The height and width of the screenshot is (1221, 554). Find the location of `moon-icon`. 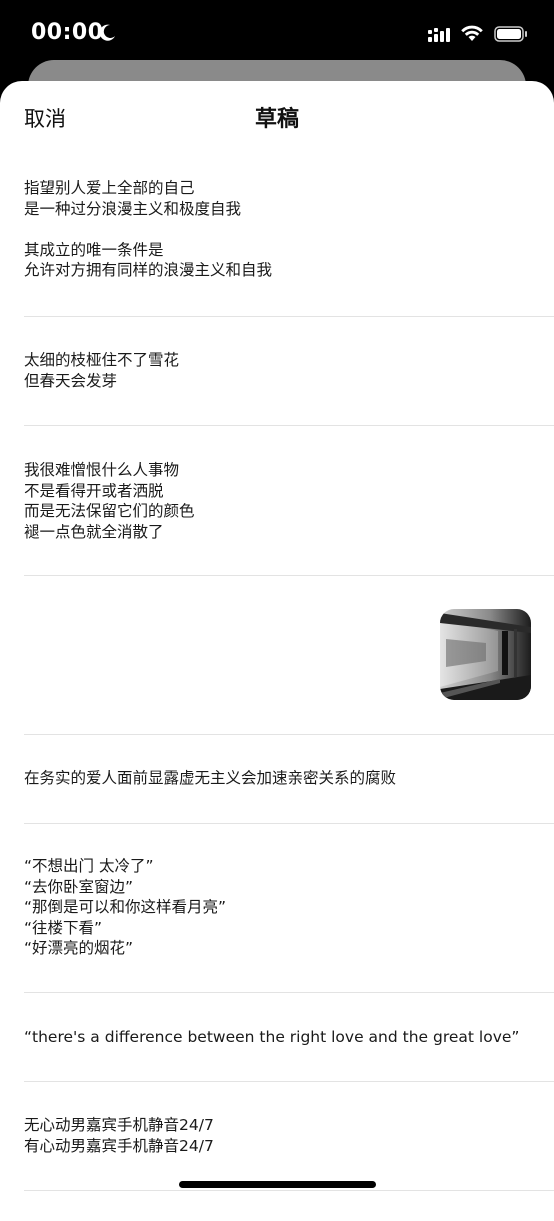

moon-icon is located at coordinates (107, 32).